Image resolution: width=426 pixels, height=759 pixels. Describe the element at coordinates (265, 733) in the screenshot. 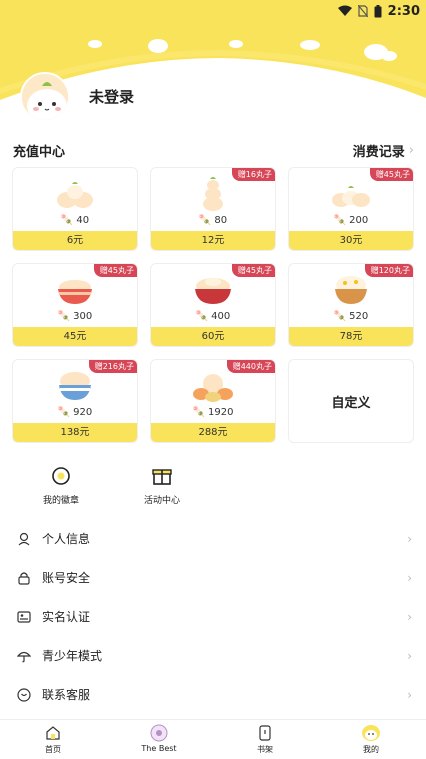

I see `bookshelf-icon` at that location.